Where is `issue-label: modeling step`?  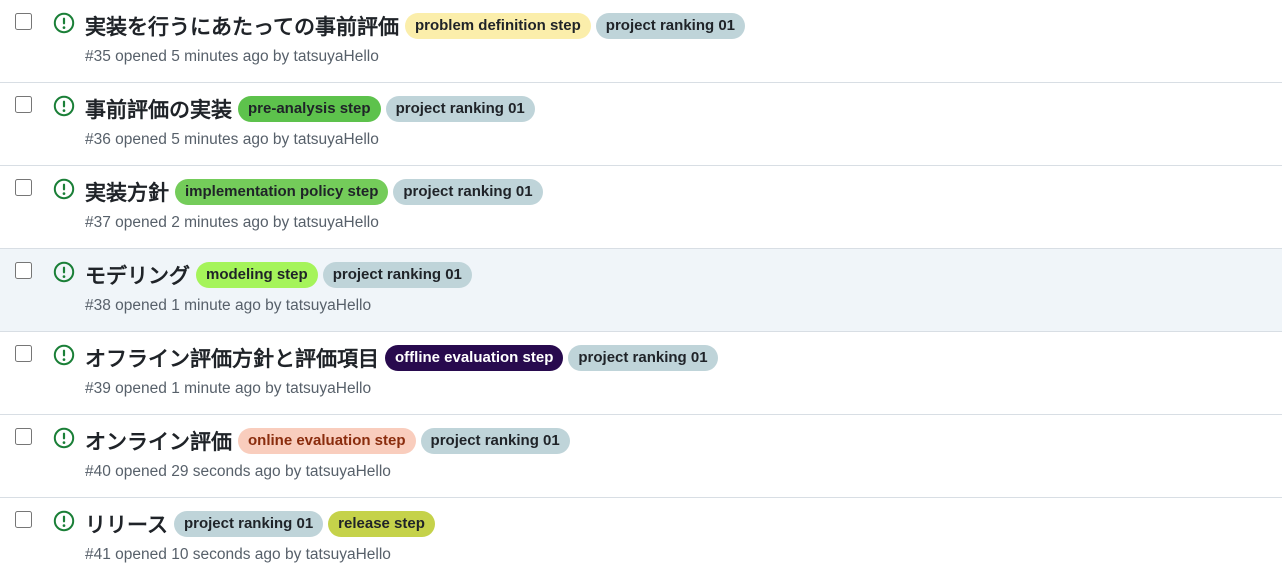
issue-label: modeling step is located at coordinates (257, 275).